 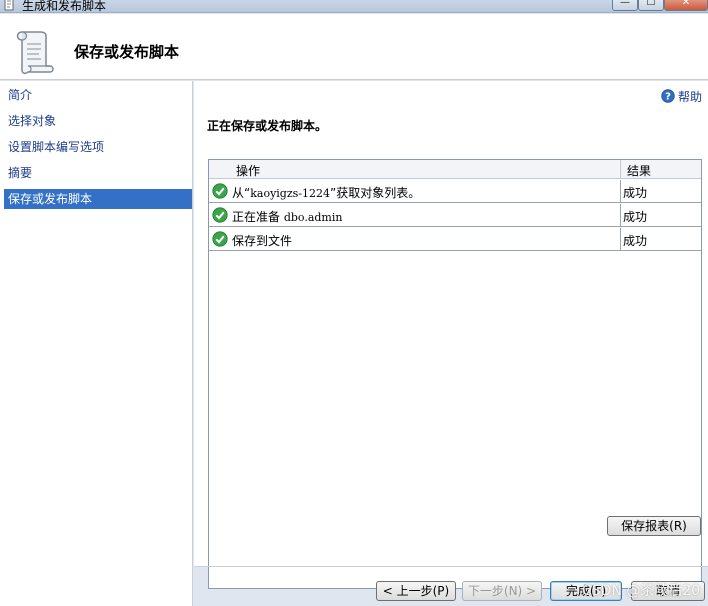 I want to click on nav-item-save-publish: 保存或发布脚本, so click(x=98, y=199).